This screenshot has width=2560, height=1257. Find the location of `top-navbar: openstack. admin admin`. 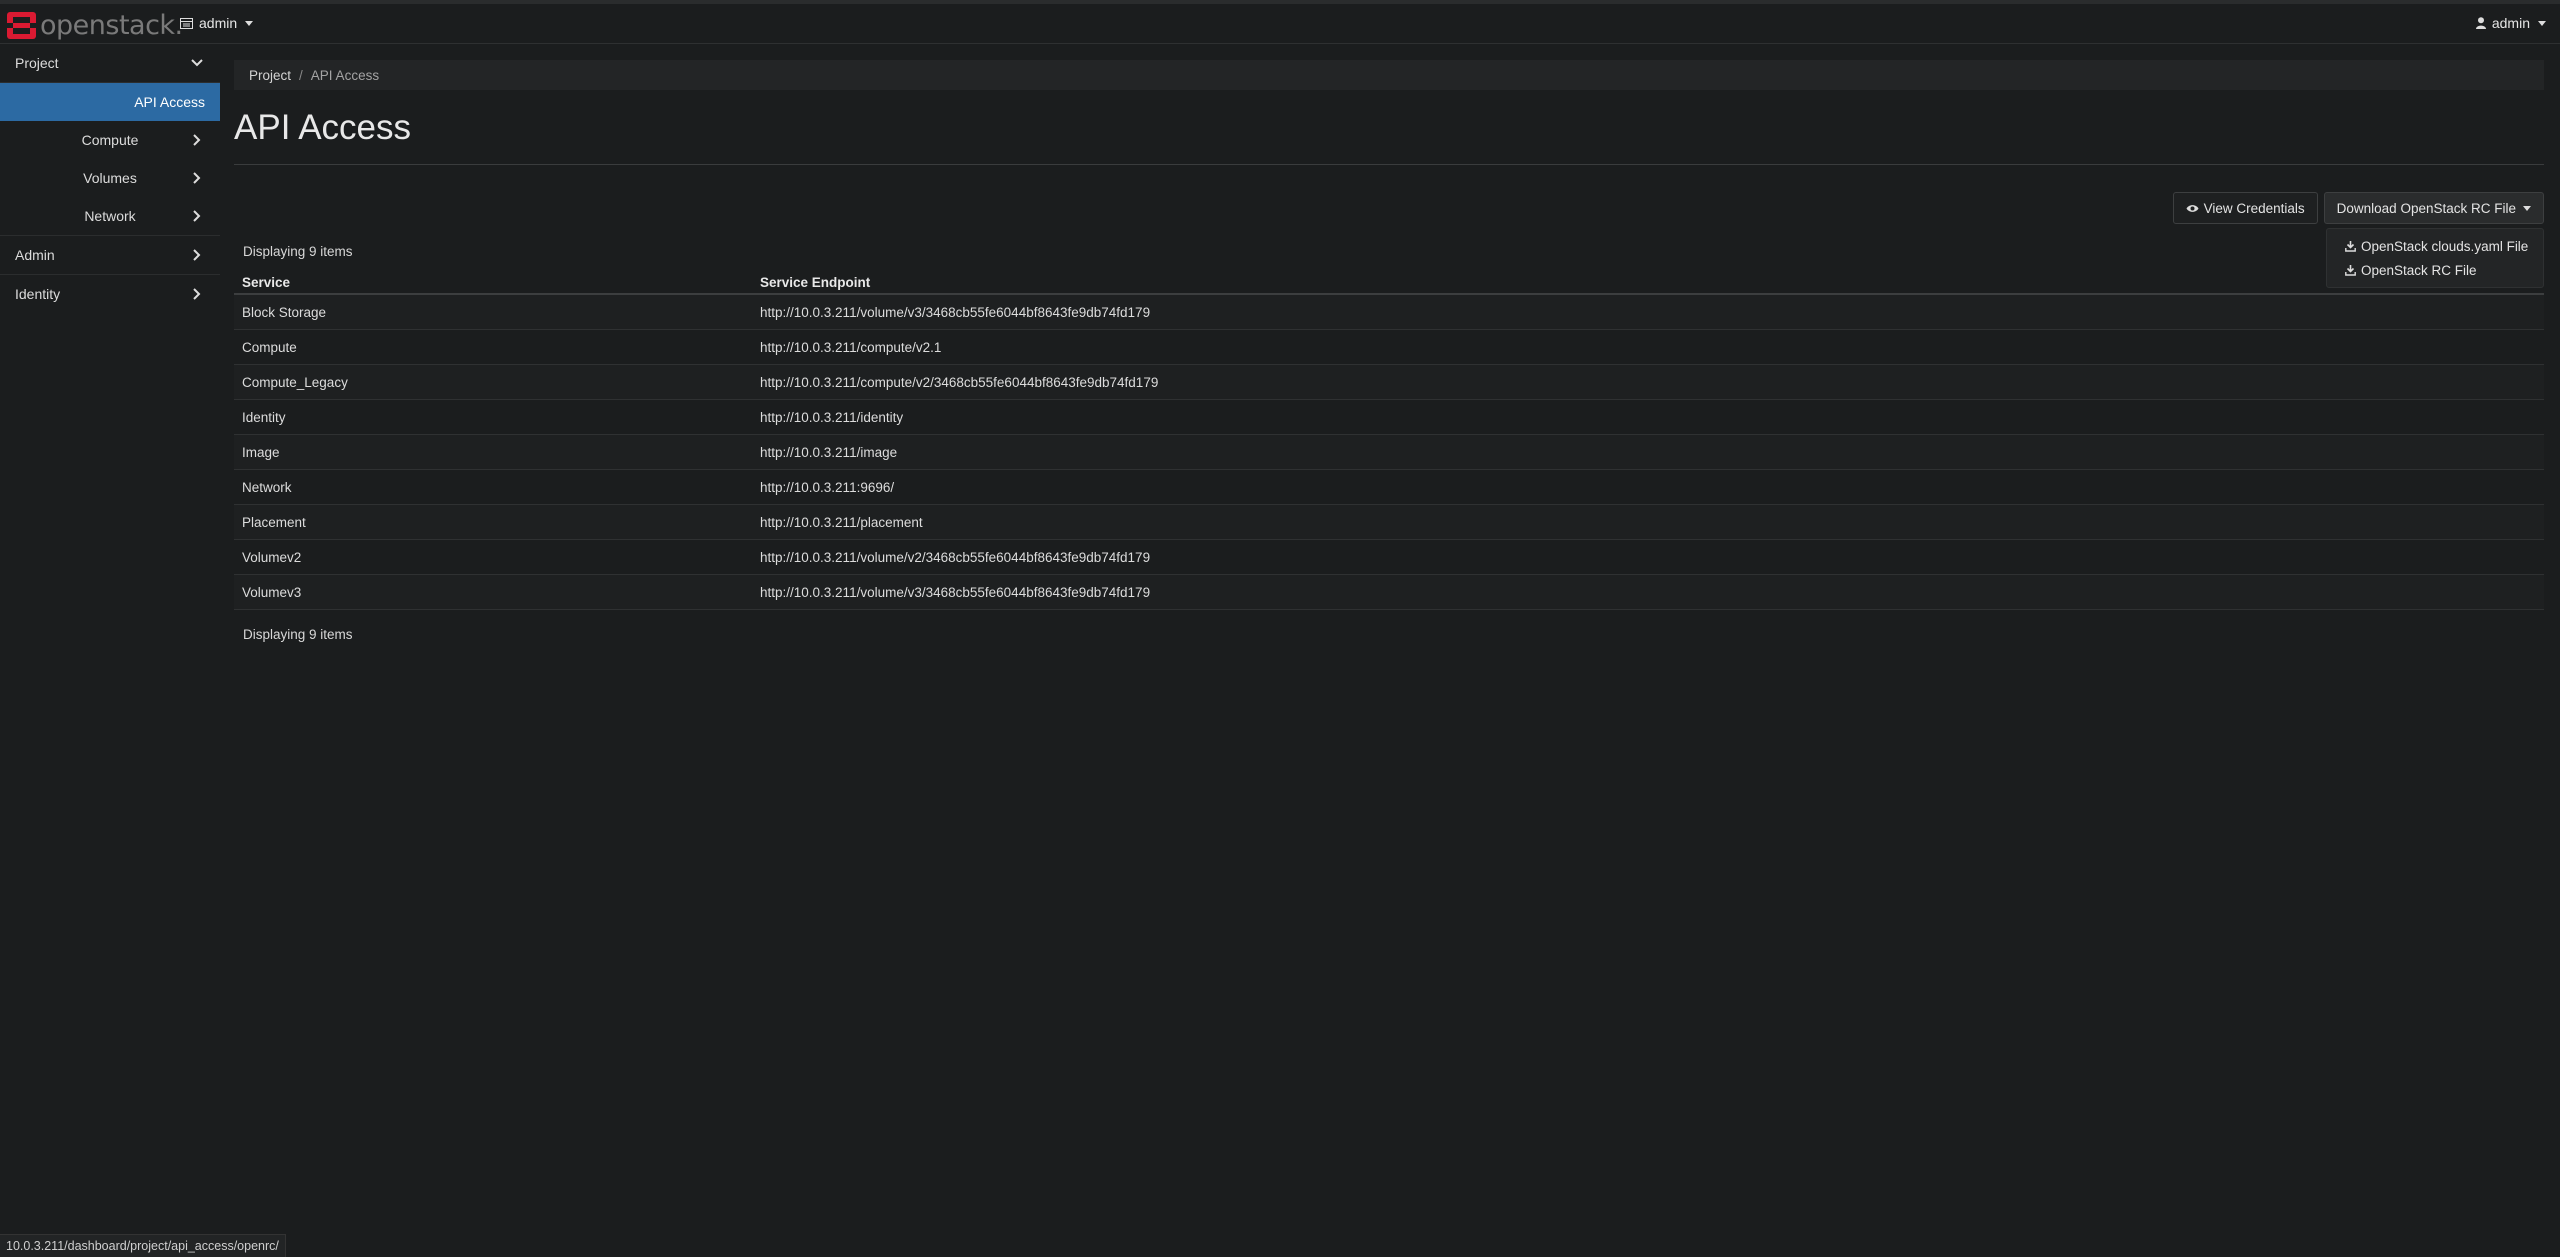

top-navbar: openstack. admin admin is located at coordinates (1280, 22).